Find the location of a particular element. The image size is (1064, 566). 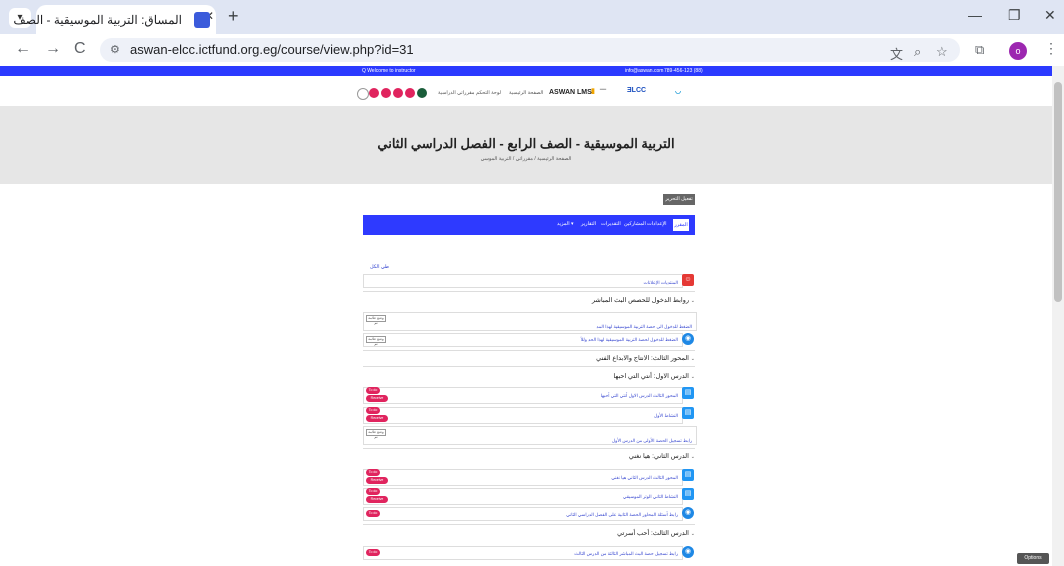

menu-dashboard: لوحة التحكم is located at coordinates (488, 93).